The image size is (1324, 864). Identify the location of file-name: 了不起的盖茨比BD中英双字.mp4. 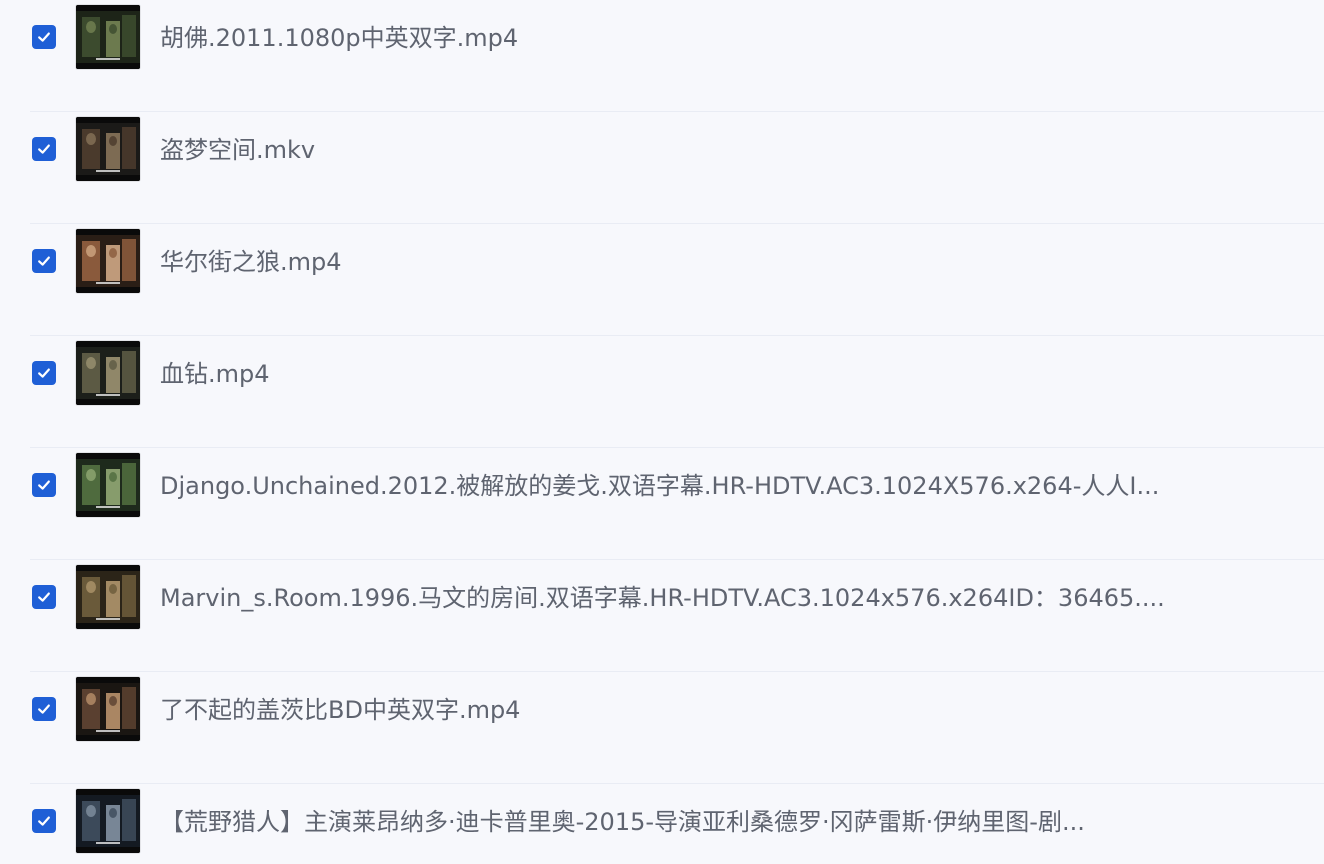
(690, 710).